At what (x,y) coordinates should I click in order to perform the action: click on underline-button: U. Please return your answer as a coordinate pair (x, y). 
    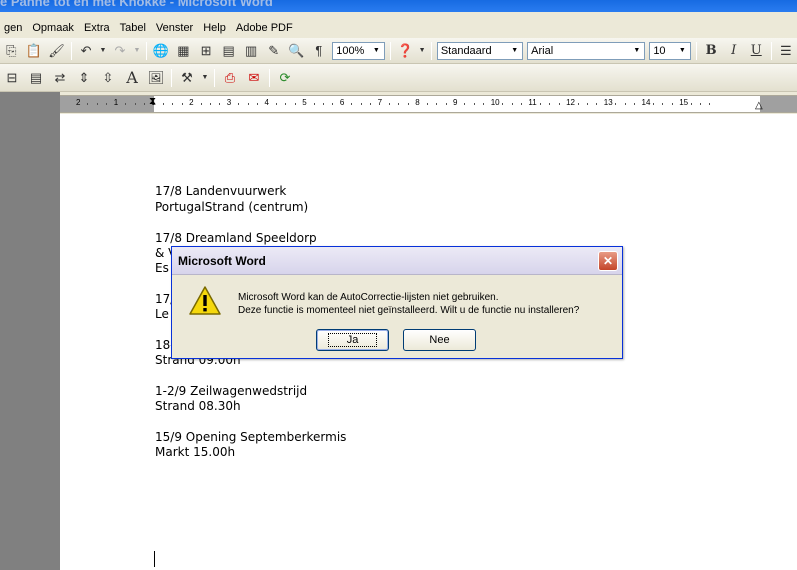
    Looking at the image, I should click on (756, 51).